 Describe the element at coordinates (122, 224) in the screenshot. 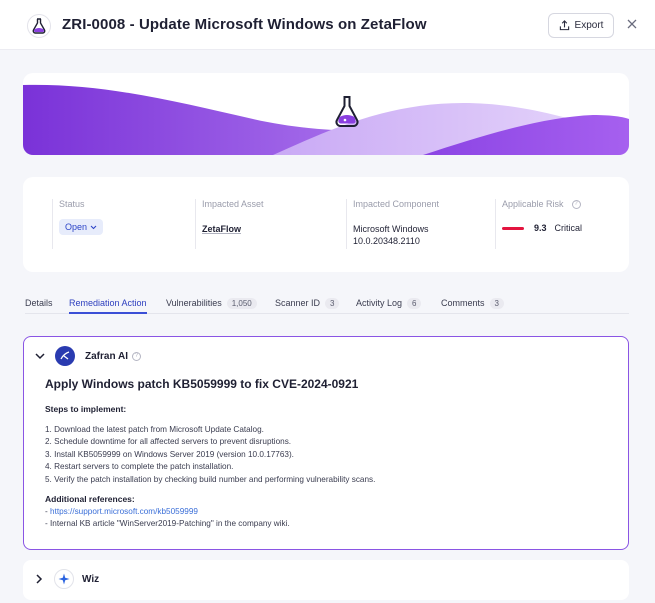

I see `status-field: Status Open` at that location.